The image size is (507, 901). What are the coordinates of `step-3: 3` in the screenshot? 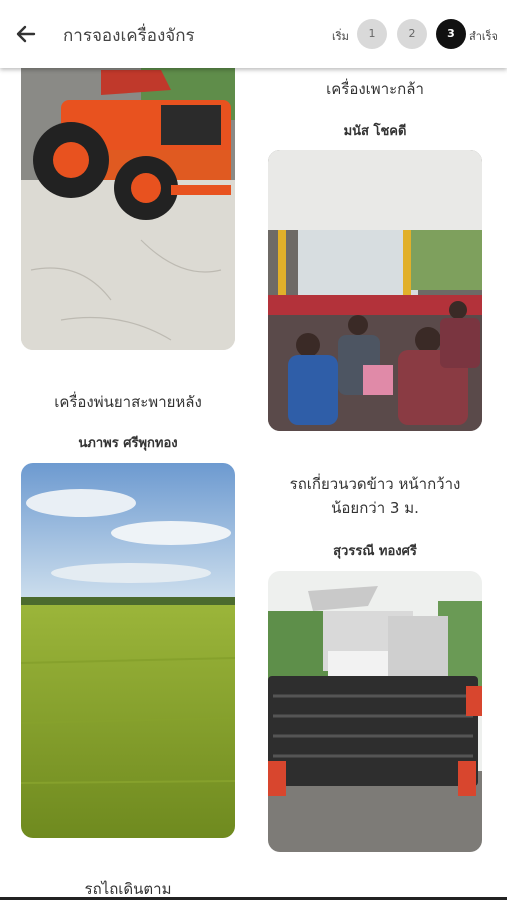 It's located at (451, 34).